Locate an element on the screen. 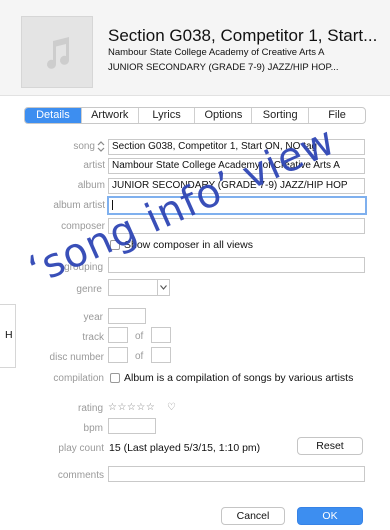  reset-button: Reset is located at coordinates (330, 446).